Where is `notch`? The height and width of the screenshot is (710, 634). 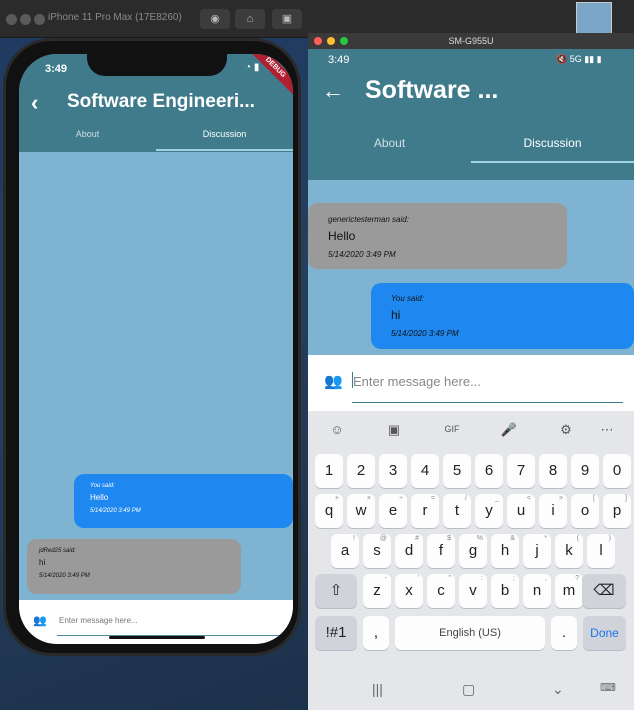 notch is located at coordinates (157, 65).